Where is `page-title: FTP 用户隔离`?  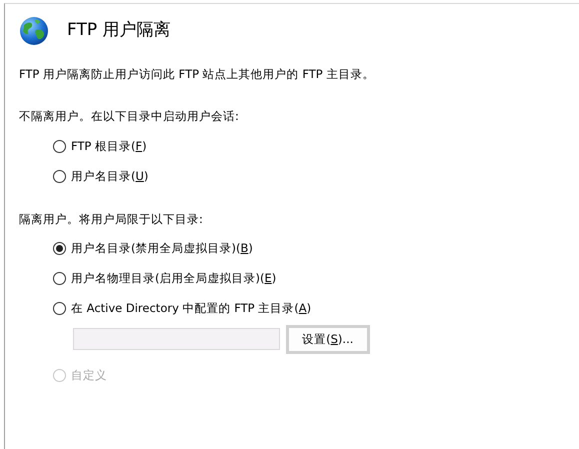
page-title: FTP 用户隔离 is located at coordinates (119, 30).